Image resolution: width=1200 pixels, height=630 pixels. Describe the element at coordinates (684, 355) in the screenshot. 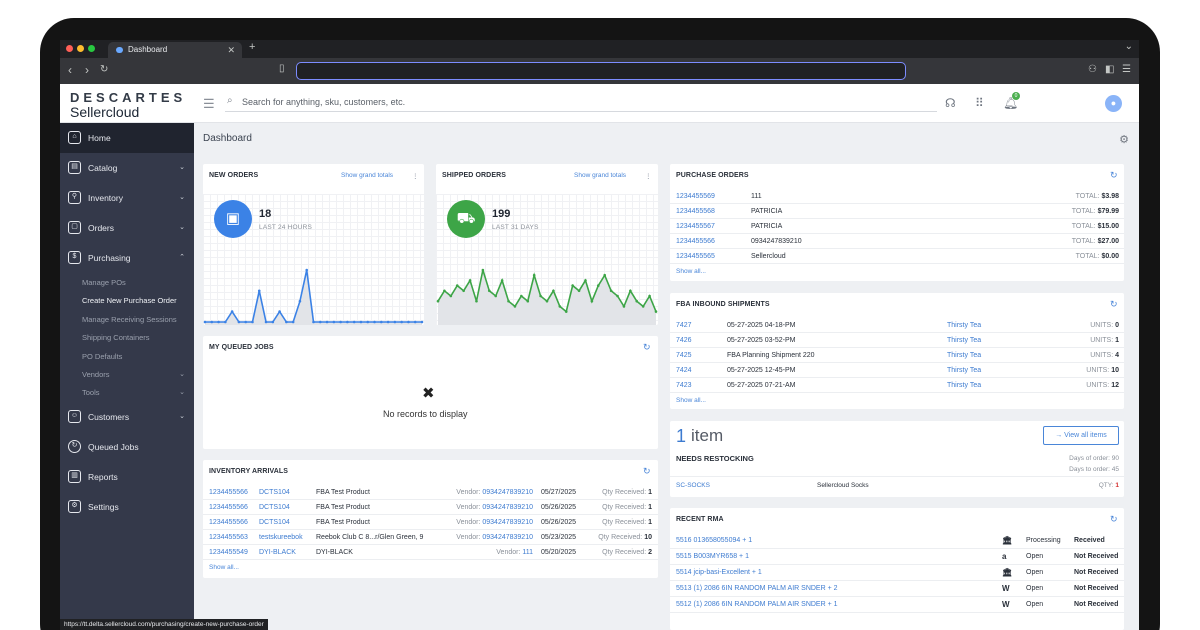

I see `shipment-id-link: 7425` at that location.